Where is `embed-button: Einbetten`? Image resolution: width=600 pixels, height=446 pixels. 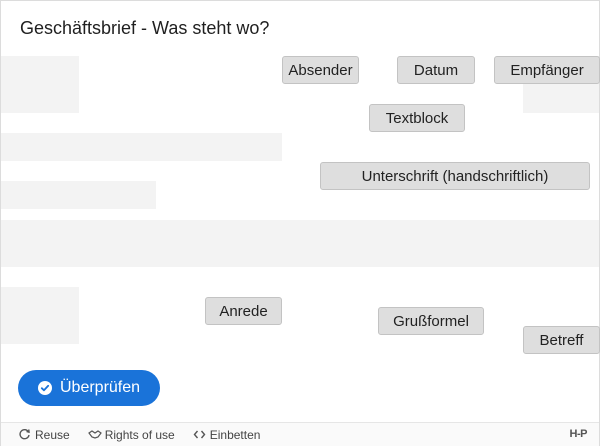
embed-button: Einbetten is located at coordinates (227, 434).